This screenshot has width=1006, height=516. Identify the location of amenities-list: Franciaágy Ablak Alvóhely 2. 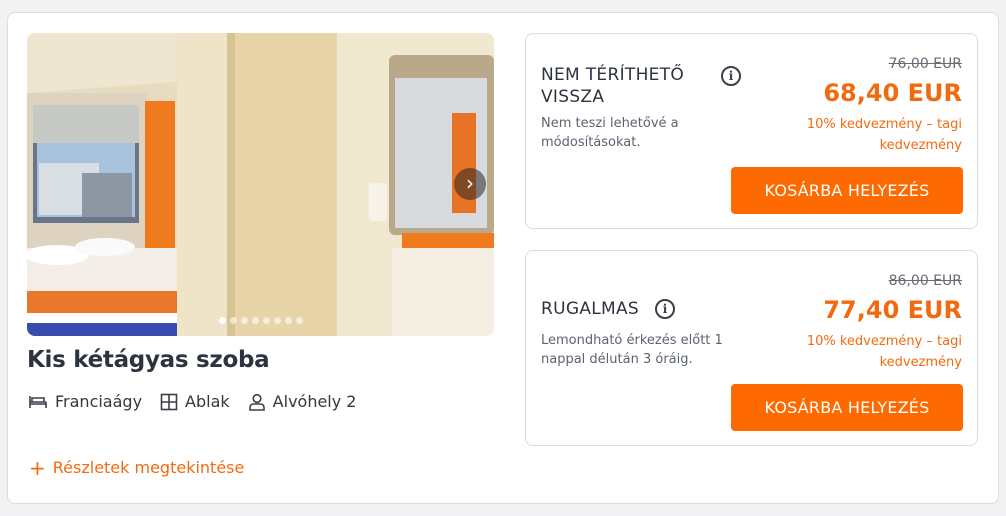
(201, 401).